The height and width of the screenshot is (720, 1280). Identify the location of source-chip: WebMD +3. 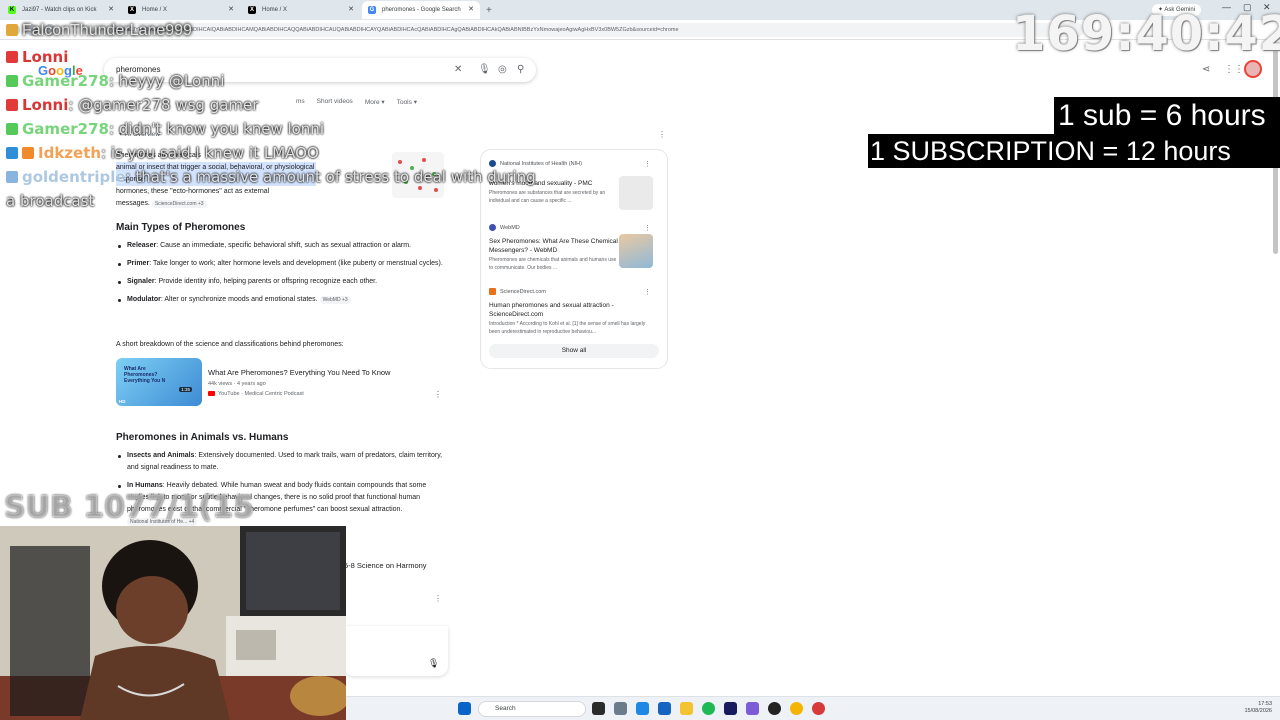
(335, 300).